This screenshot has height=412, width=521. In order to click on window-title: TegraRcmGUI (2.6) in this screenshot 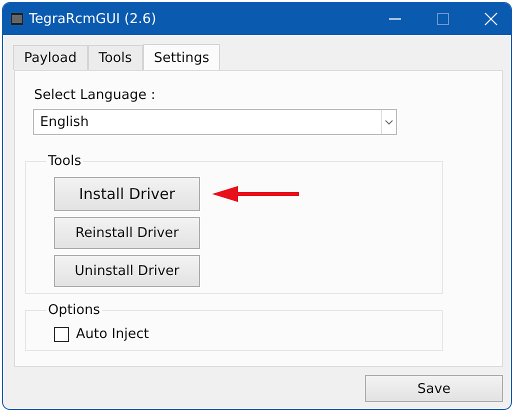, I will do `click(93, 19)`.